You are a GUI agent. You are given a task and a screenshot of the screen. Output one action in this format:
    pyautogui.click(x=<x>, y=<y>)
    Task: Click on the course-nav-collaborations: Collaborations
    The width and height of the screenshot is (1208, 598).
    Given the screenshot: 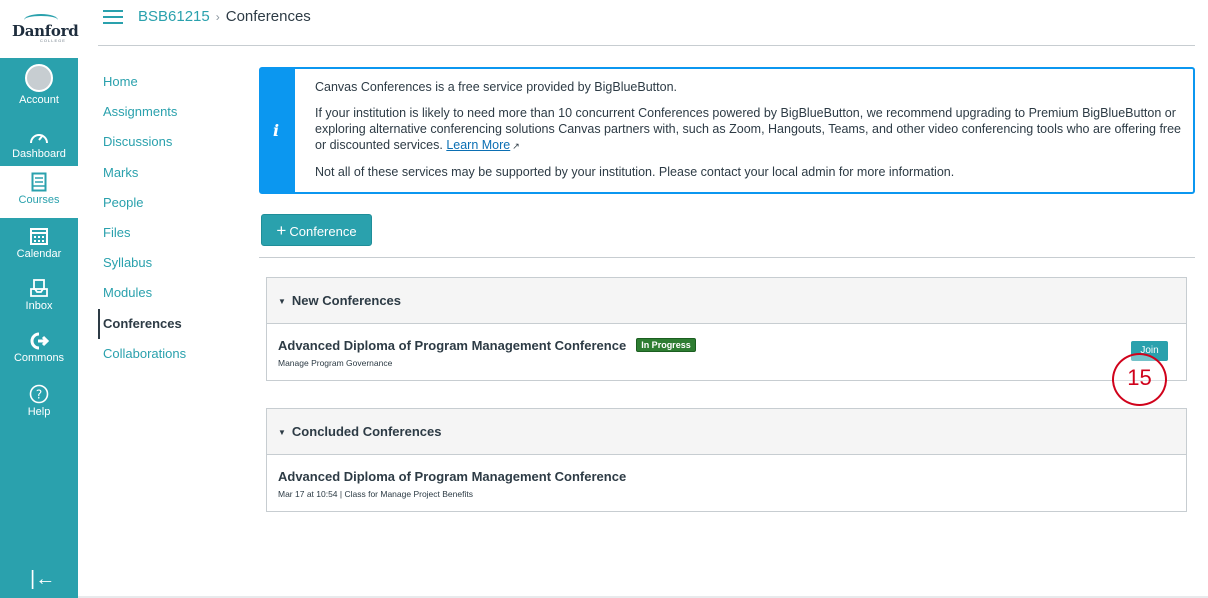 What is the action you would take?
    pyautogui.click(x=163, y=359)
    